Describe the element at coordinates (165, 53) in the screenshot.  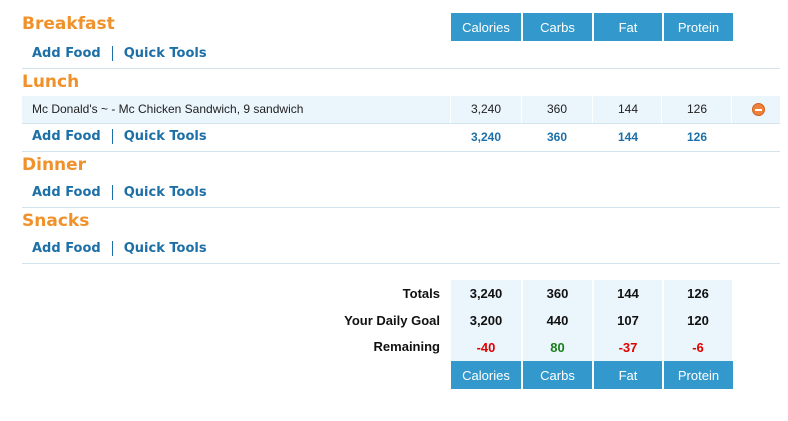
I see `breakfast-quick-tools-link: Quick Tools` at that location.